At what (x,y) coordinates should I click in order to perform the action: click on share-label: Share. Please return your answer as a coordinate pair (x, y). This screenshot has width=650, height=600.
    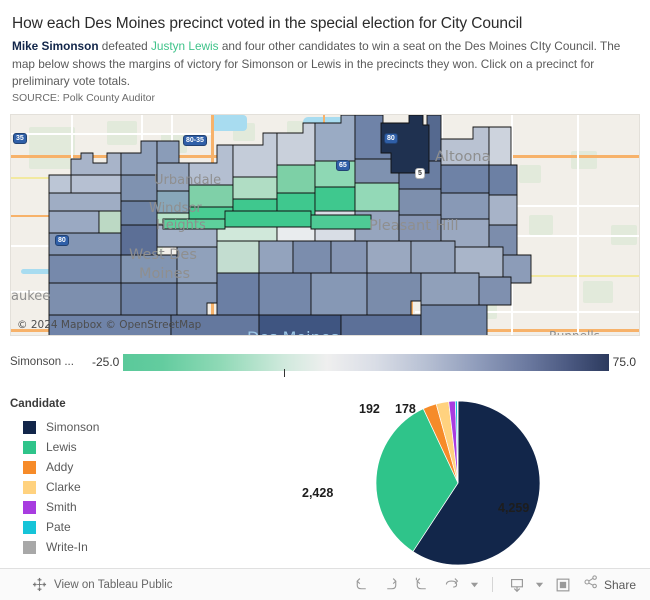
    Looking at the image, I should click on (619, 584).